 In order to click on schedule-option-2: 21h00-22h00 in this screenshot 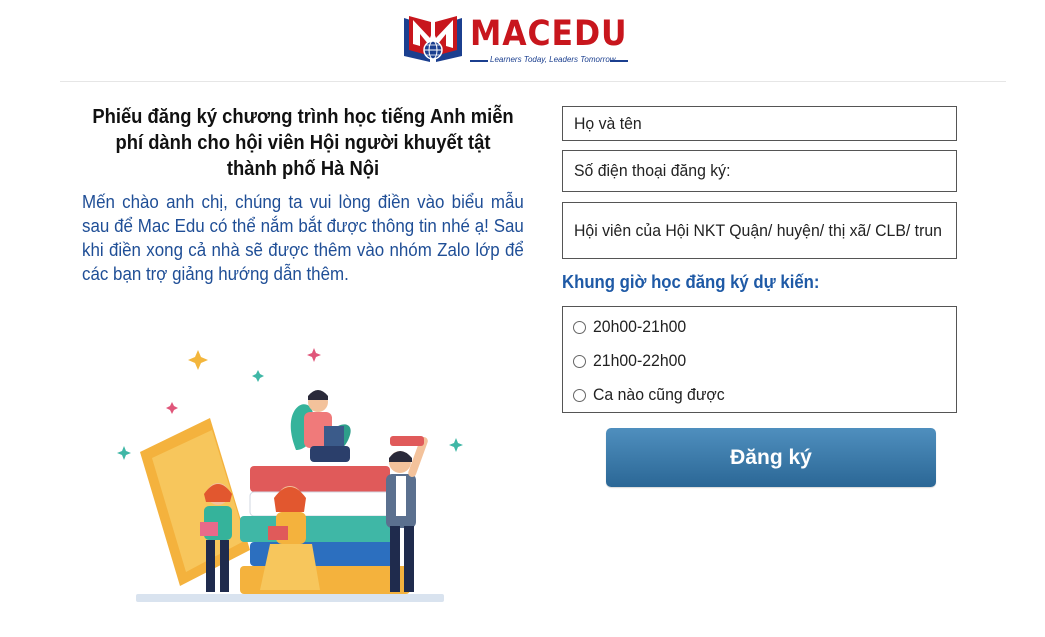, I will do `click(633, 361)`.